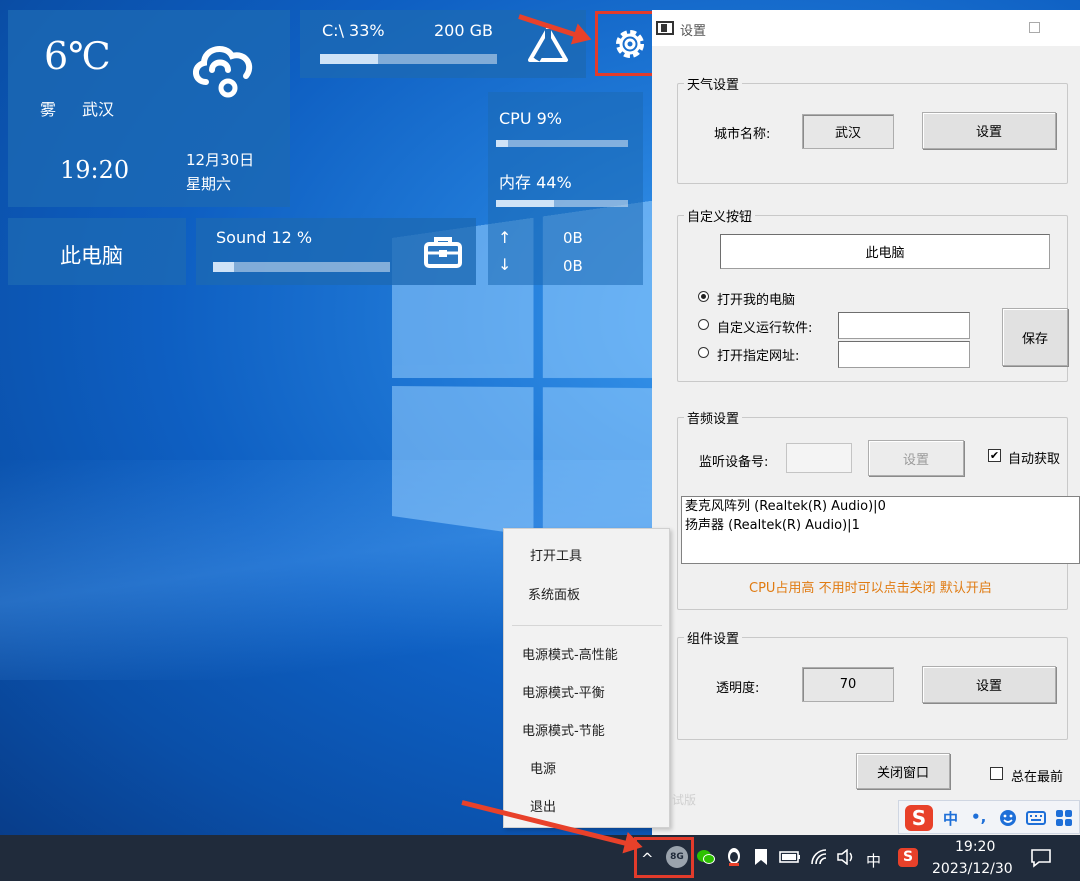  Describe the element at coordinates (587, 625) in the screenshot. I see `menu-separator` at that location.